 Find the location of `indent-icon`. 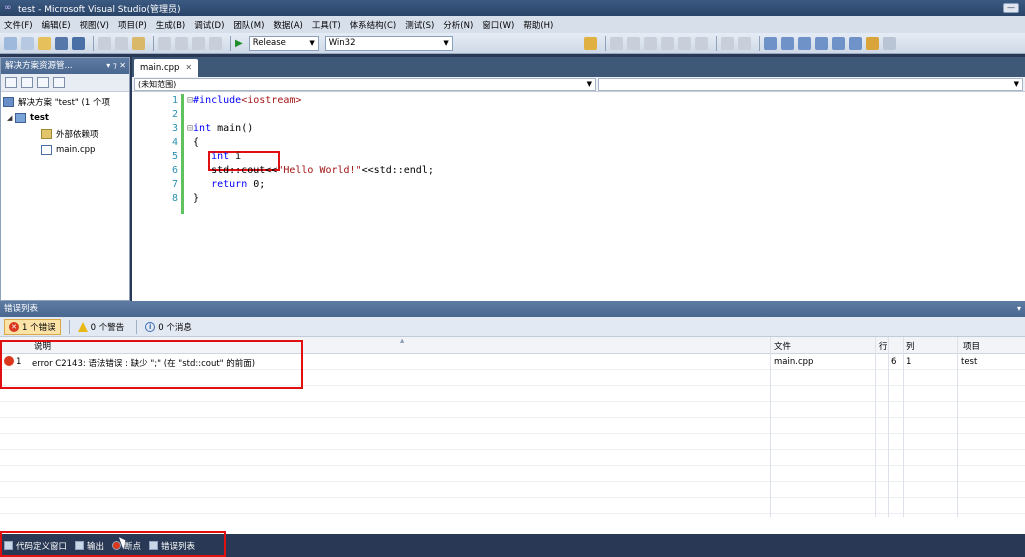

indent-icon is located at coordinates (701, 43).